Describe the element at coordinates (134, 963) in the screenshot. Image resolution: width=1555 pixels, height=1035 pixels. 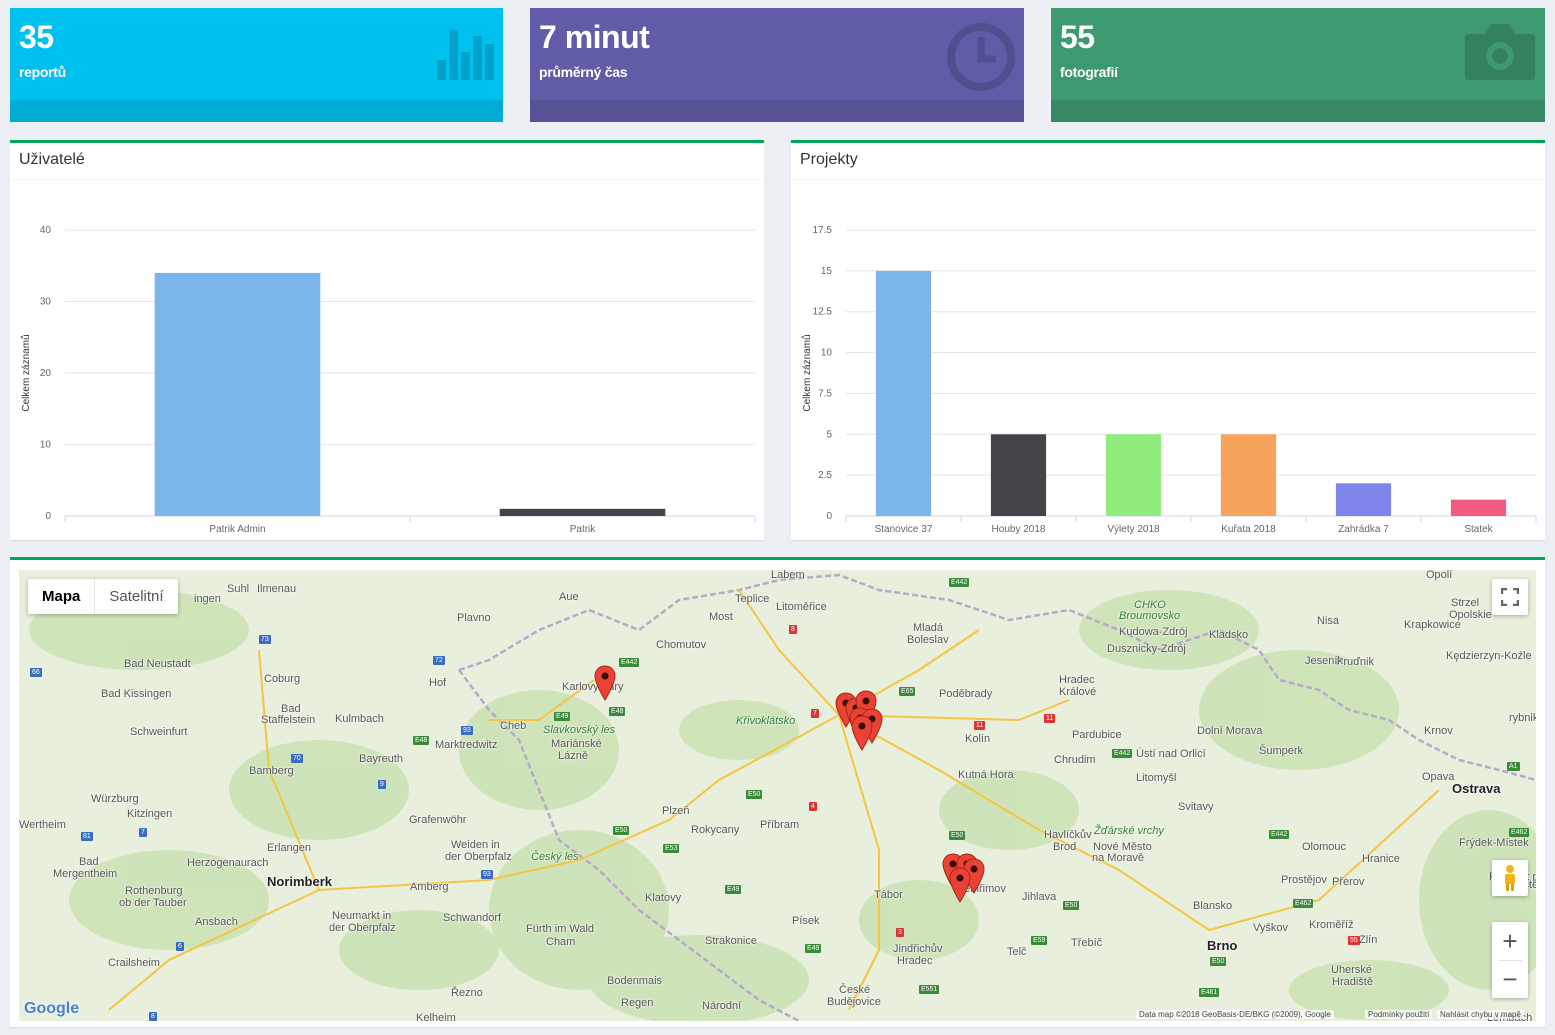
I see `map-place-label: Crailsheim` at that location.